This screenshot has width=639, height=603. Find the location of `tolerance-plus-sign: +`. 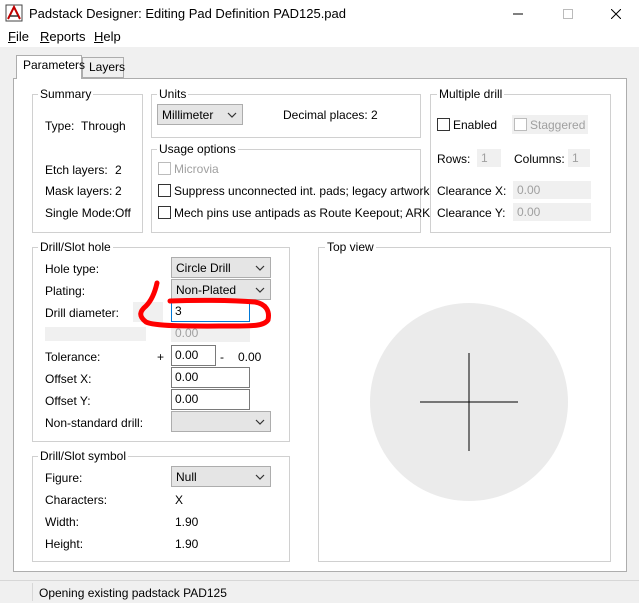

tolerance-plus-sign: + is located at coordinates (161, 357).